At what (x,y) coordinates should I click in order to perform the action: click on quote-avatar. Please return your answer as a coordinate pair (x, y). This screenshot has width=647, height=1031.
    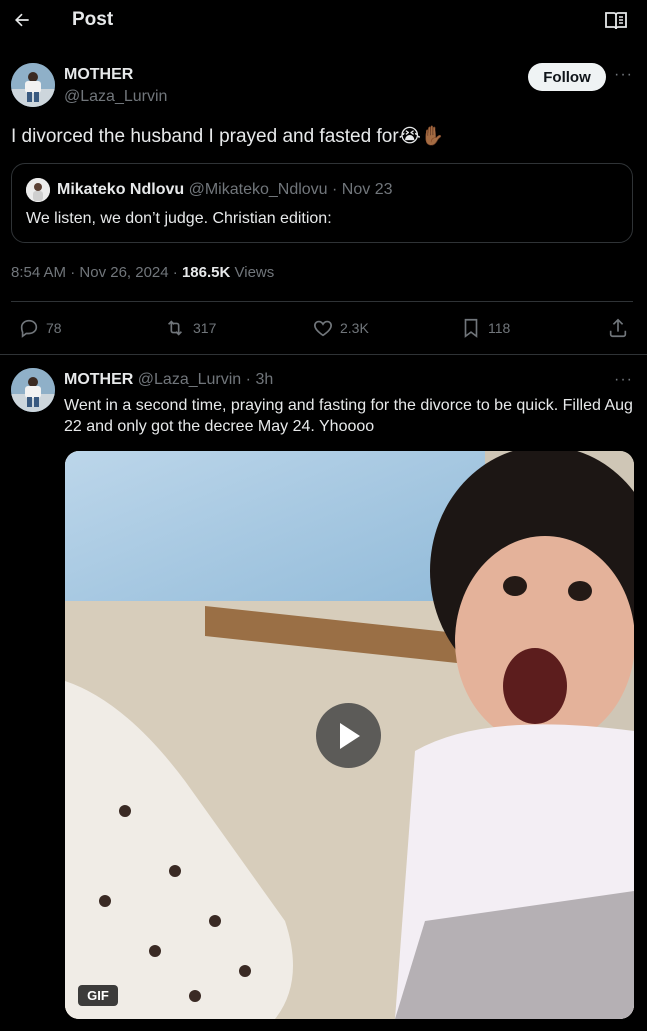
    Looking at the image, I should click on (38, 190).